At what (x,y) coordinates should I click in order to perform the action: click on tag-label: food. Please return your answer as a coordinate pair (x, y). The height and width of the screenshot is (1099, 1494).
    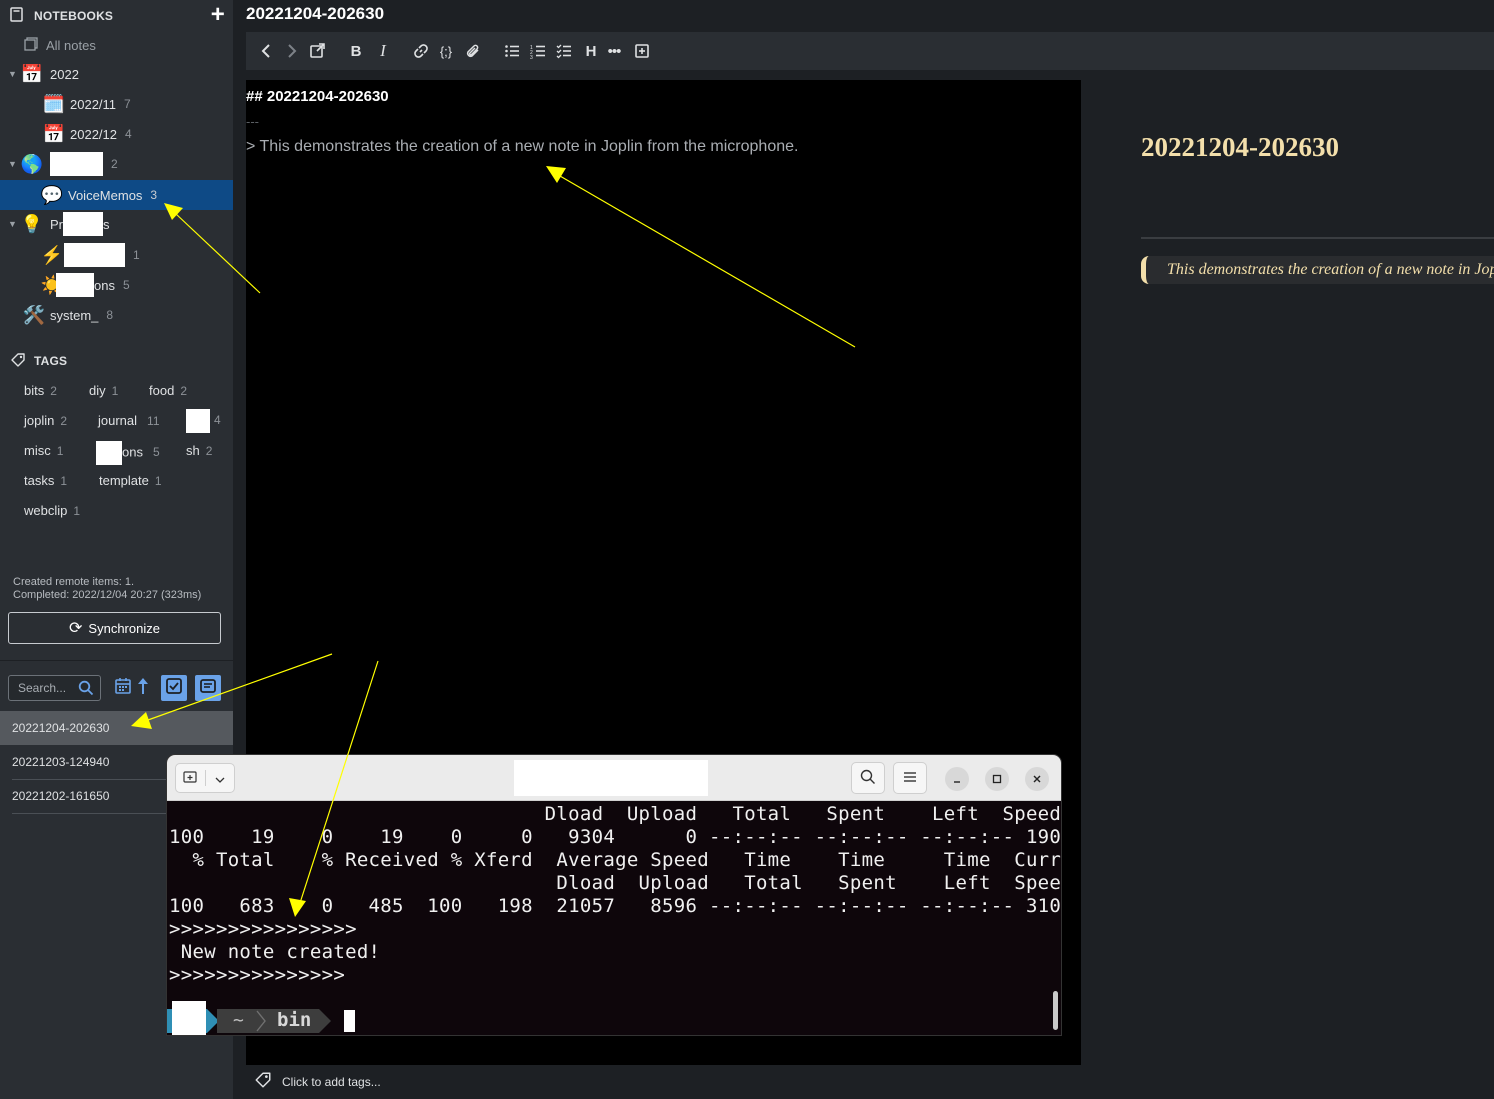
    Looking at the image, I should click on (162, 390).